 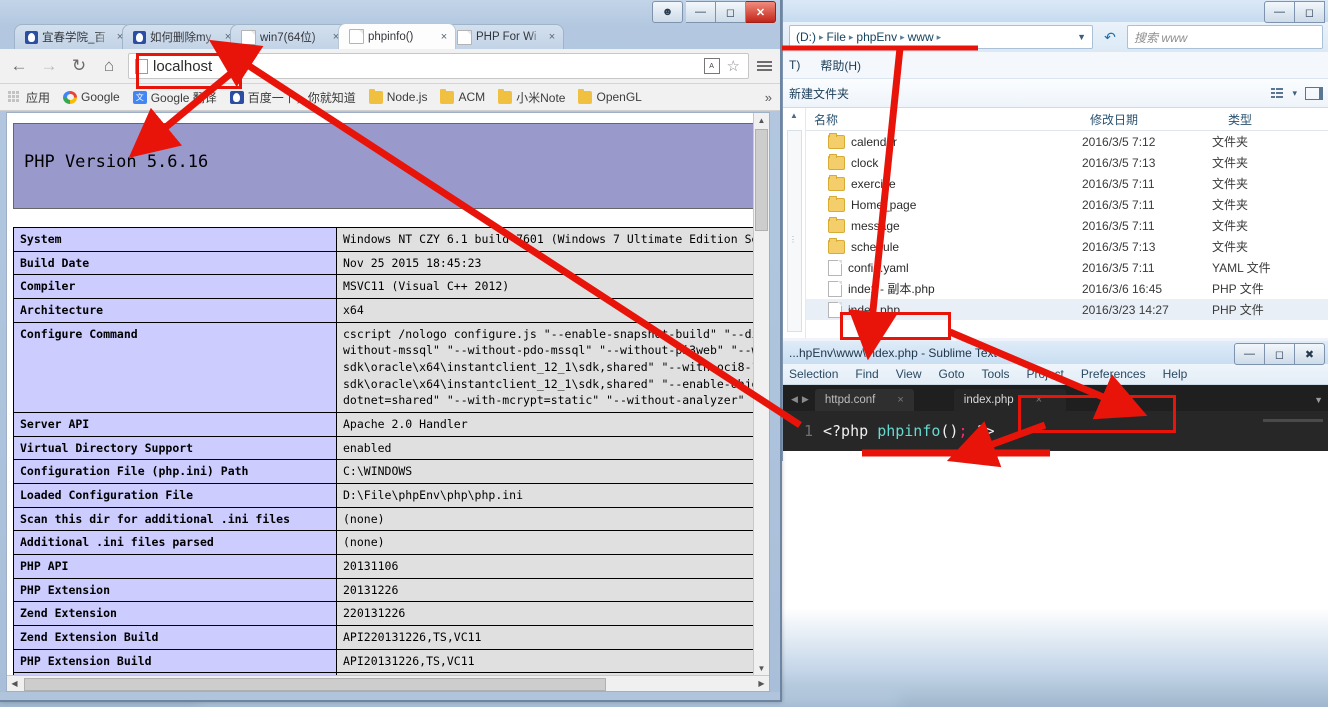 What do you see at coordinates (1067, 183) in the screenshot?
I see `file-list-row: exercise 2016/3/5 7:11 文件夹` at bounding box center [1067, 183].